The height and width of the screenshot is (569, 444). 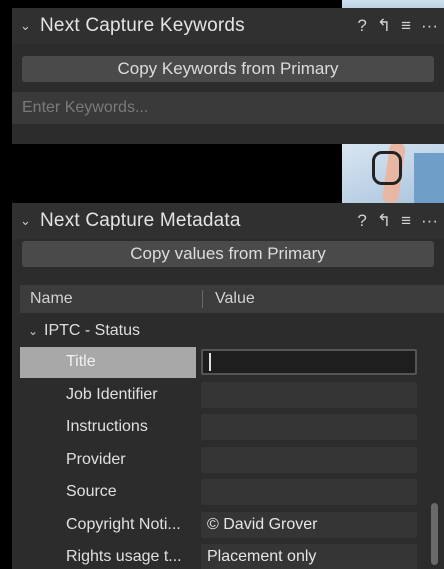 I want to click on table-row: Copyright Noti... © David Grover, so click(x=232, y=525).